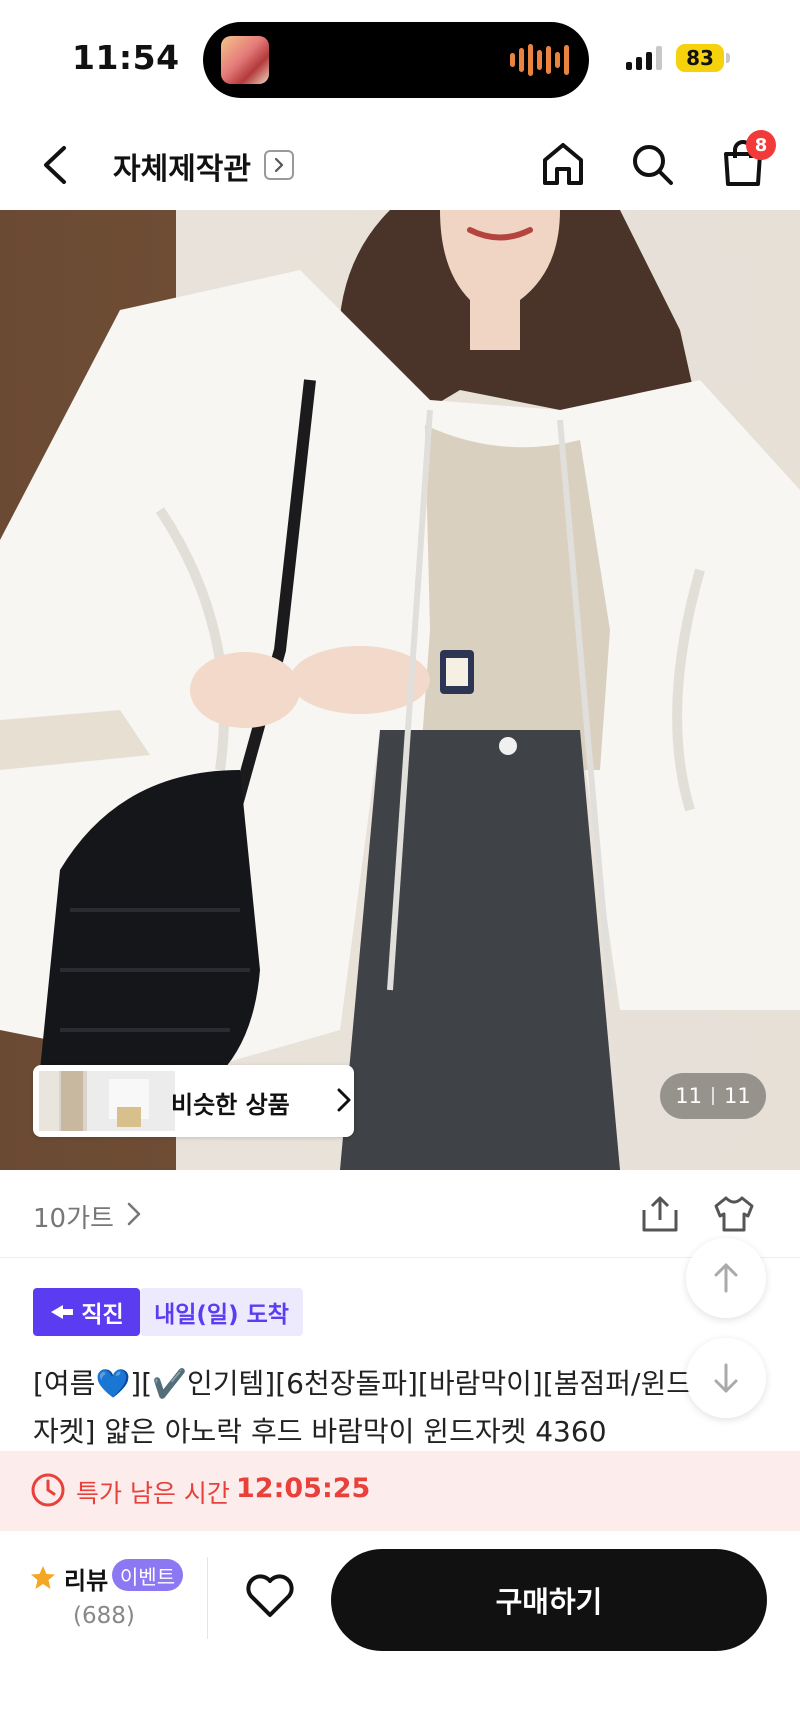 The height and width of the screenshot is (1735, 800). I want to click on deal-label: 특가 남은 시간, so click(153, 1493).